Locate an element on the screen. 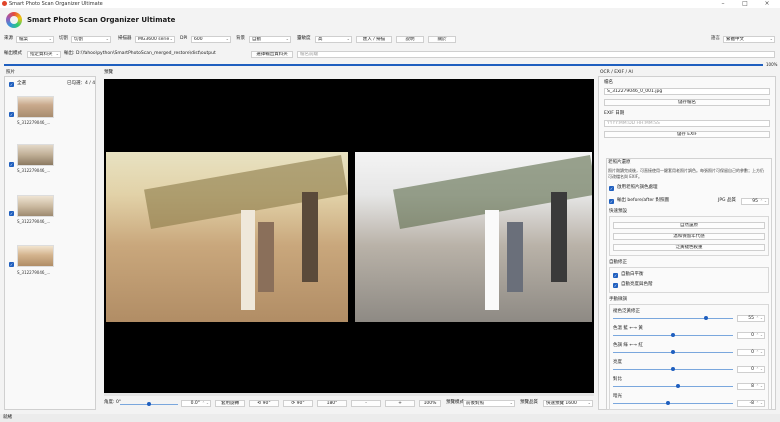 The width and height of the screenshot is (780, 422). slider-spinbox-3: 0 is located at coordinates (751, 352).